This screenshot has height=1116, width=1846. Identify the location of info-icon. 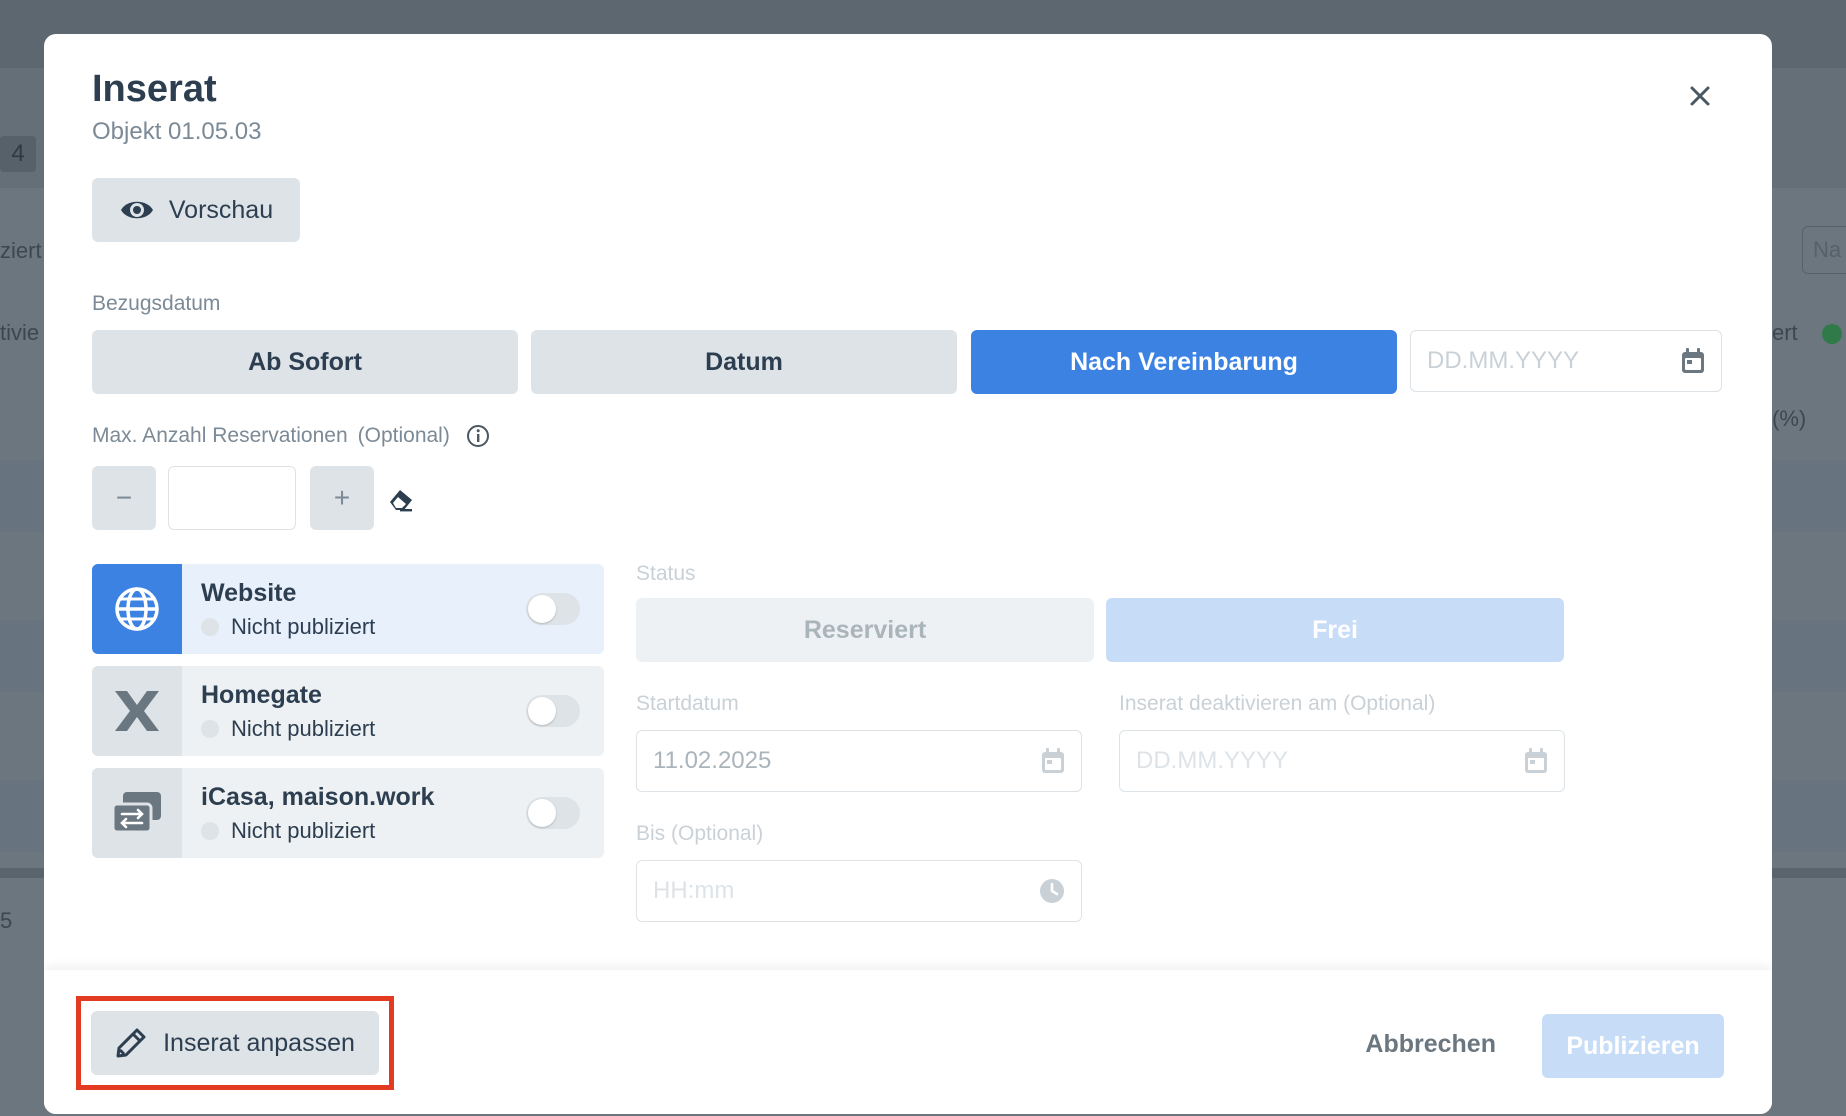
(478, 436).